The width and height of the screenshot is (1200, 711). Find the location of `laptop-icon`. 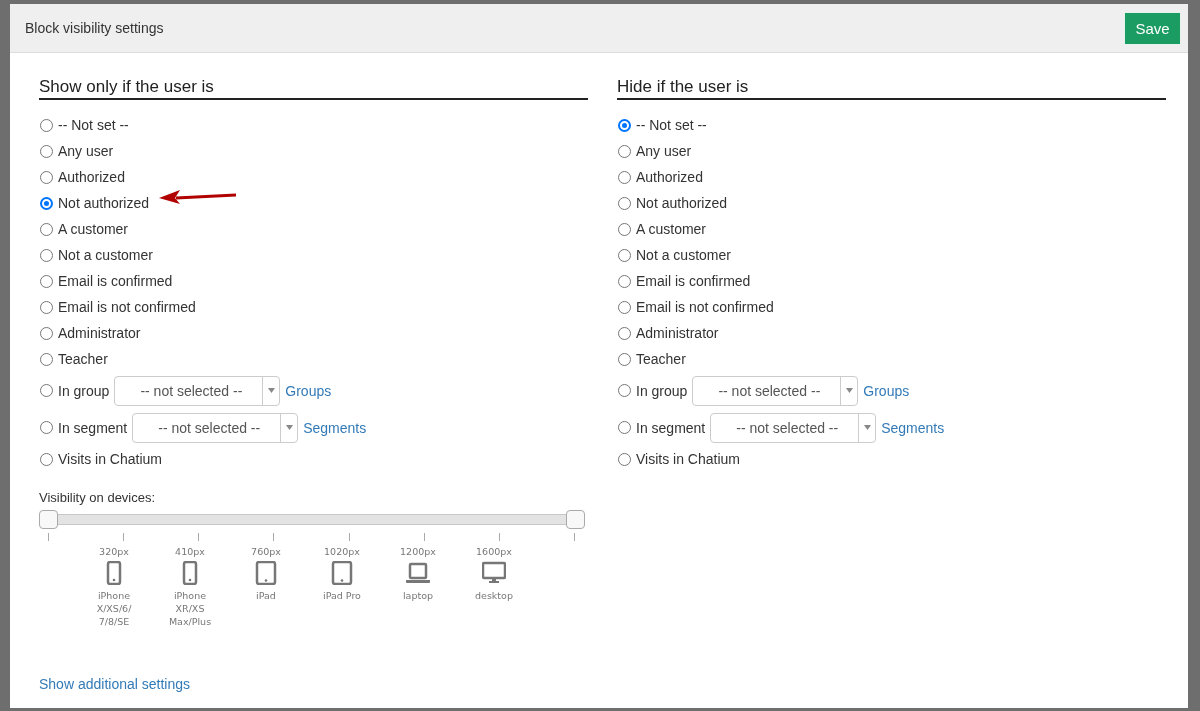

laptop-icon is located at coordinates (418, 573).